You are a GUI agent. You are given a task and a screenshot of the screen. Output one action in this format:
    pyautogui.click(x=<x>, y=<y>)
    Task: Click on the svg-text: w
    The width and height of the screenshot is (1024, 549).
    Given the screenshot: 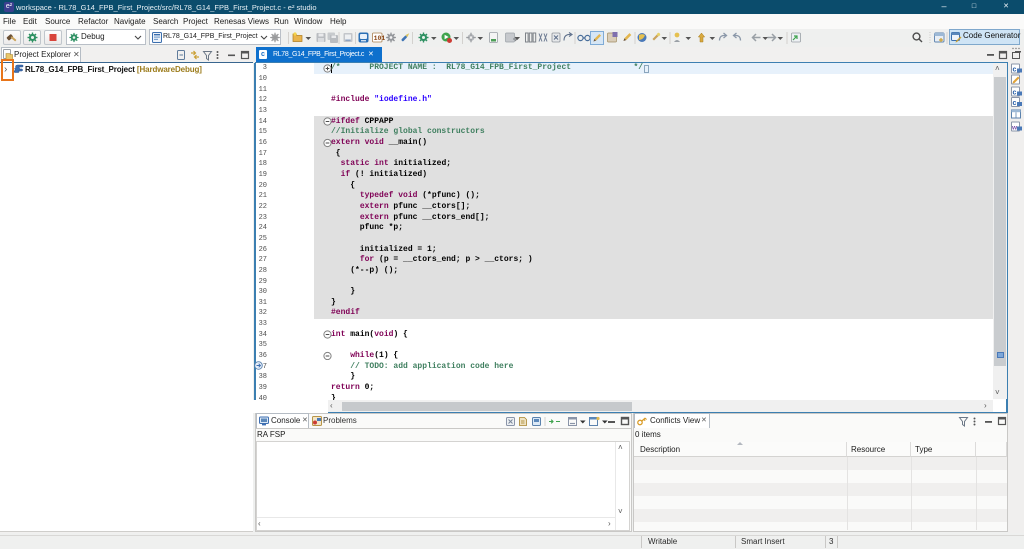 What is the action you would take?
    pyautogui.click(x=1014, y=128)
    